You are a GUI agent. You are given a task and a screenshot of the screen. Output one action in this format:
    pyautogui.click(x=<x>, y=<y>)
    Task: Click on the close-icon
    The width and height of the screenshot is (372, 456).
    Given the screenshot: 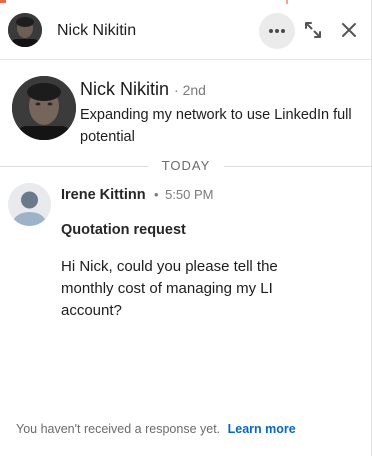 What is the action you would take?
    pyautogui.click(x=349, y=30)
    